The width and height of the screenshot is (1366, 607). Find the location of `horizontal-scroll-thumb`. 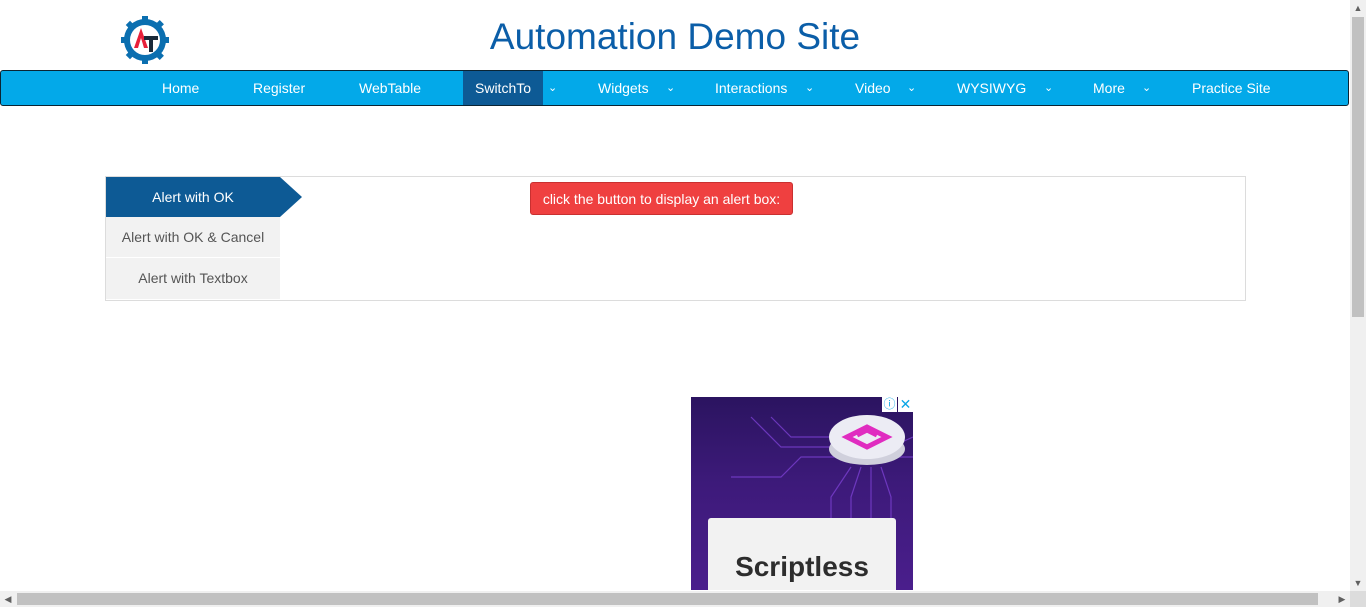

horizontal-scroll-thumb is located at coordinates (667, 599).